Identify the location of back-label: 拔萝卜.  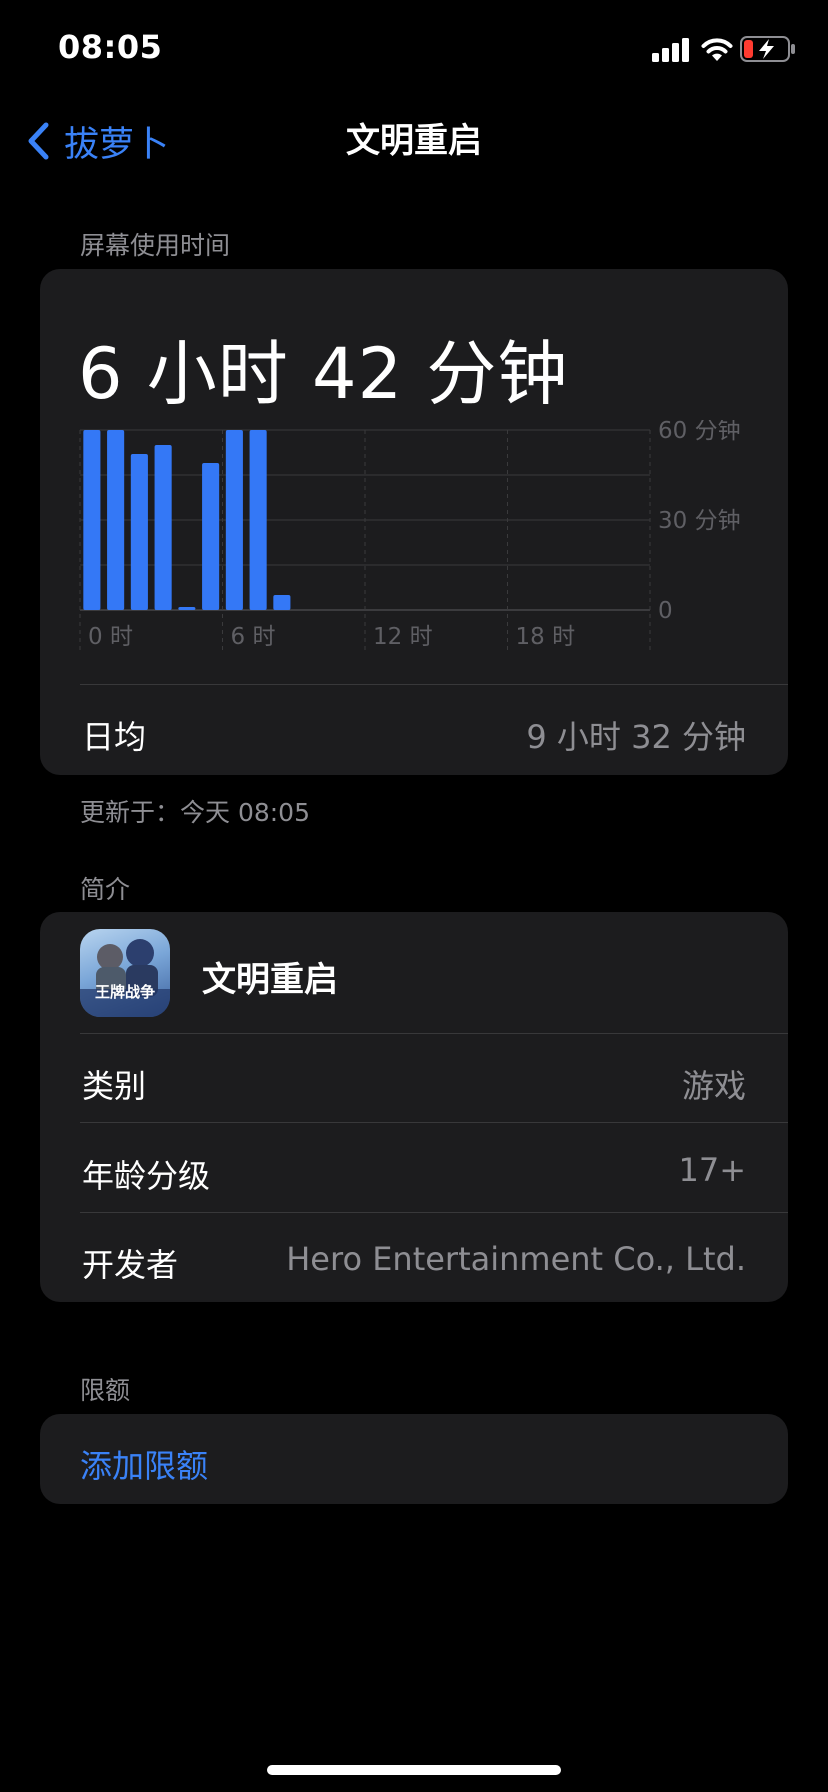
(117, 144).